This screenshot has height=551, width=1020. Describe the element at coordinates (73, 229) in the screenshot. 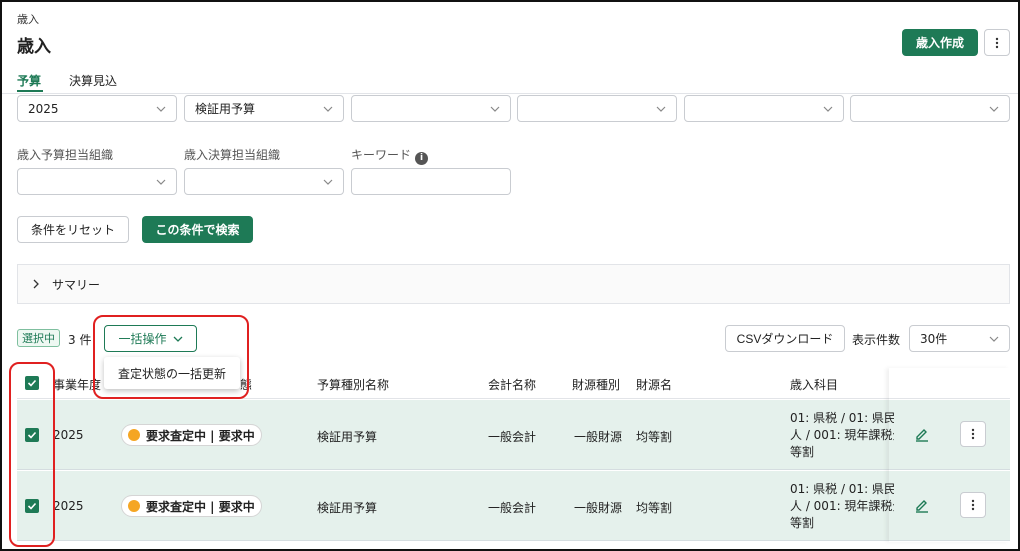

I see `reset-filters-button: 条件をリセット` at that location.